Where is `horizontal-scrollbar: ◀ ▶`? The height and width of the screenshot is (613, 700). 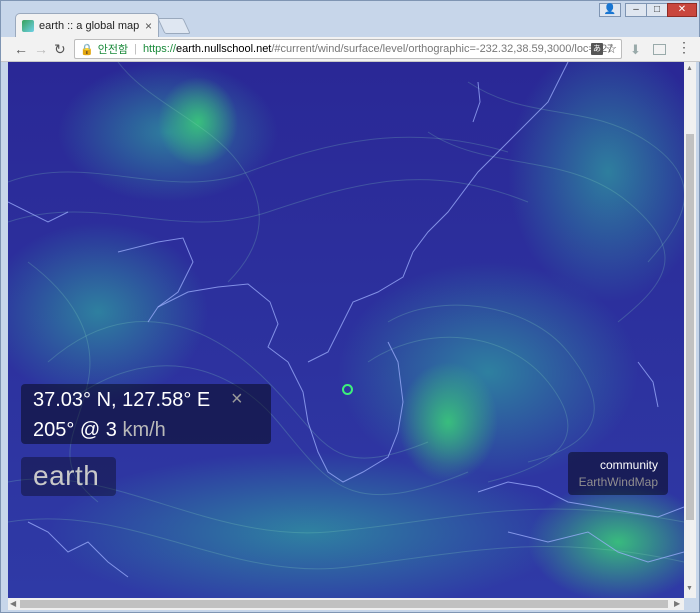 horizontal-scrollbar: ◀ ▶ is located at coordinates (346, 604).